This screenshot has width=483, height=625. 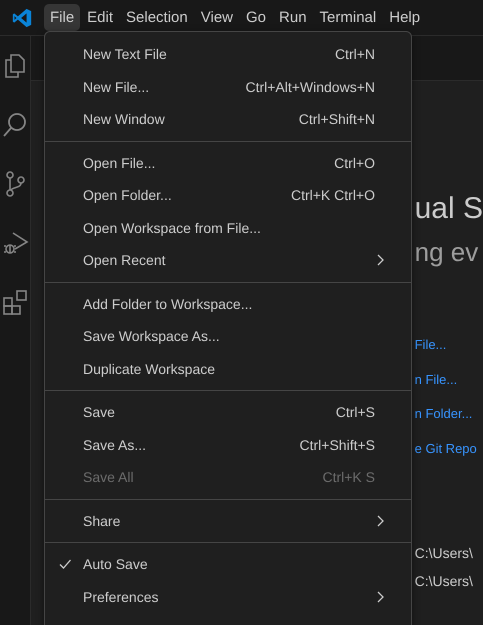 What do you see at coordinates (228, 564) in the screenshot?
I see `menu-item: Auto Save` at bounding box center [228, 564].